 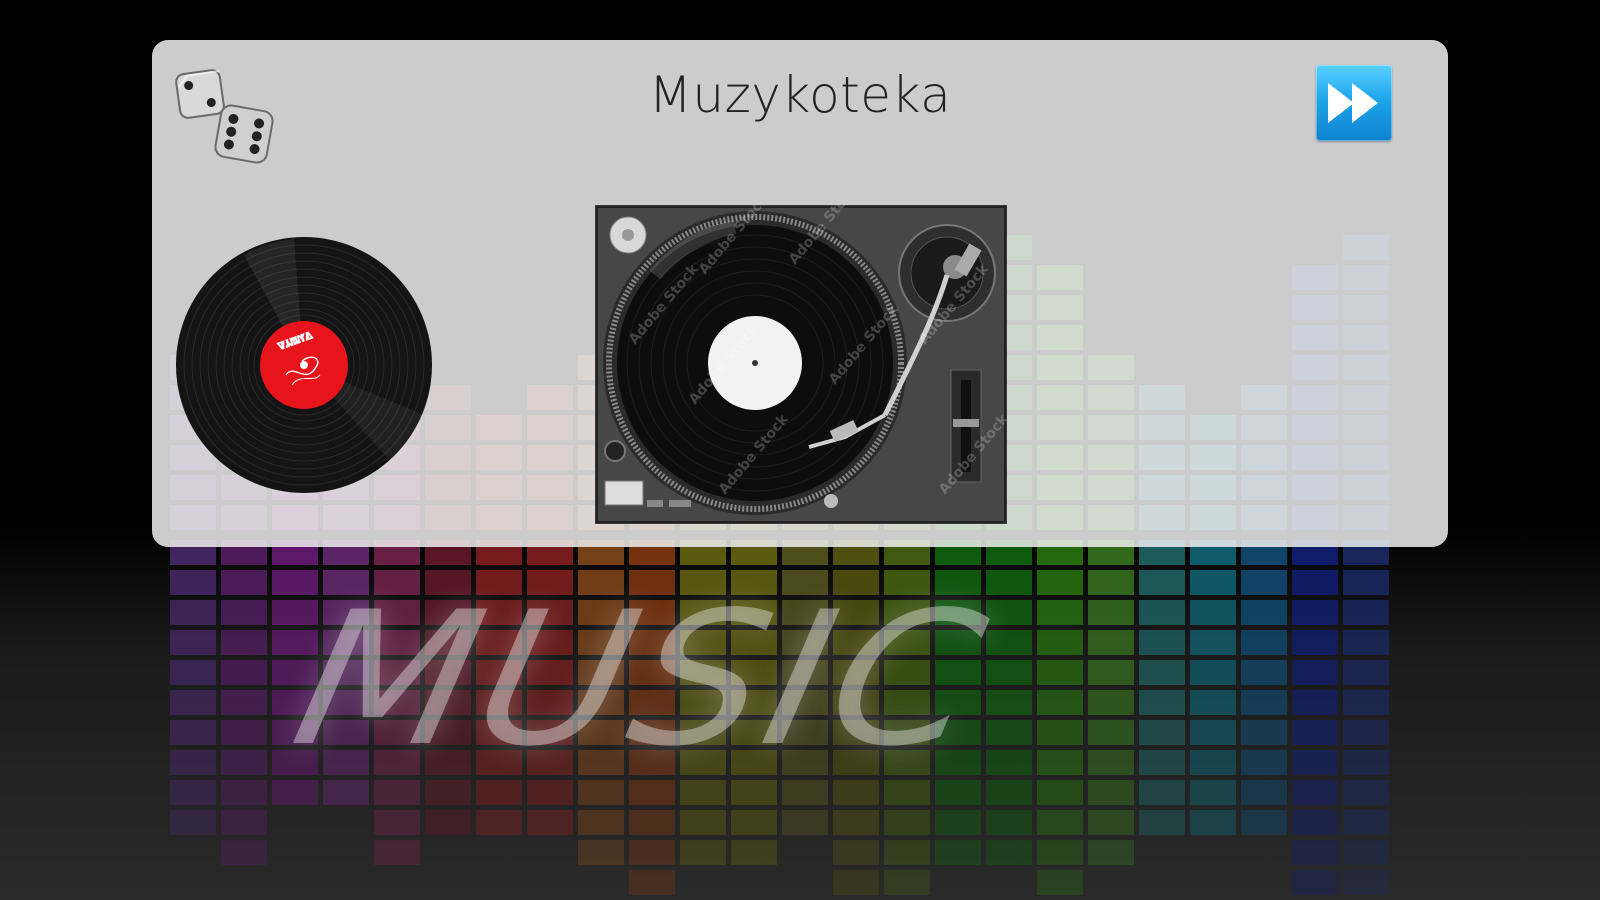 I want to click on next-button, so click(x=1354, y=103).